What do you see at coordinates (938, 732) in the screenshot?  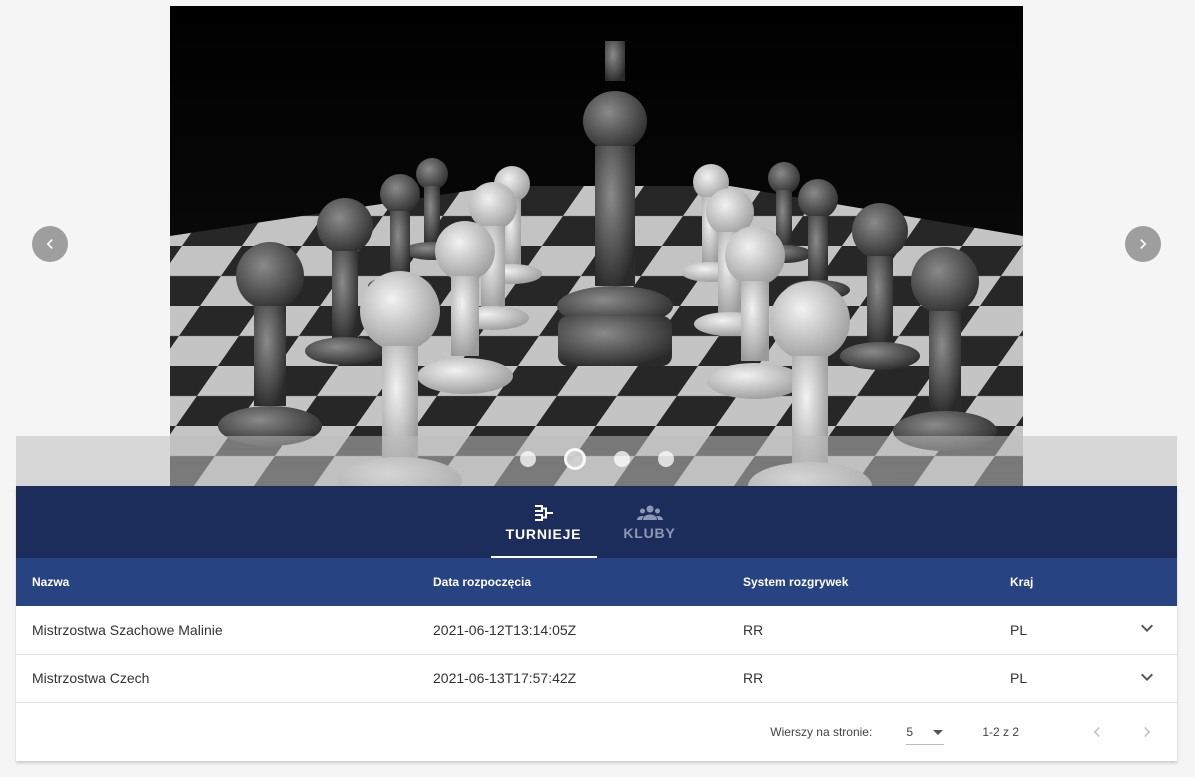 I see `caret-down-icon` at bounding box center [938, 732].